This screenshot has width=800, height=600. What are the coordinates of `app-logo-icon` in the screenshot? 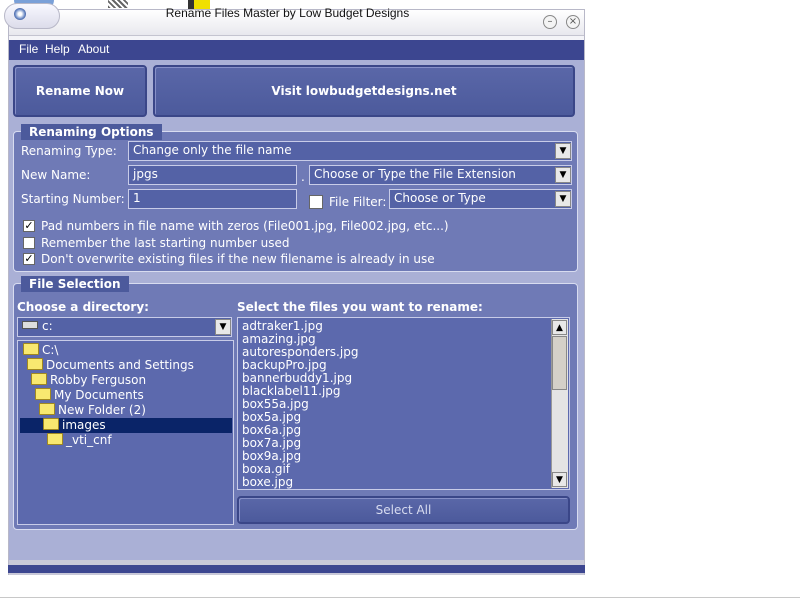 It's located at (20, 14).